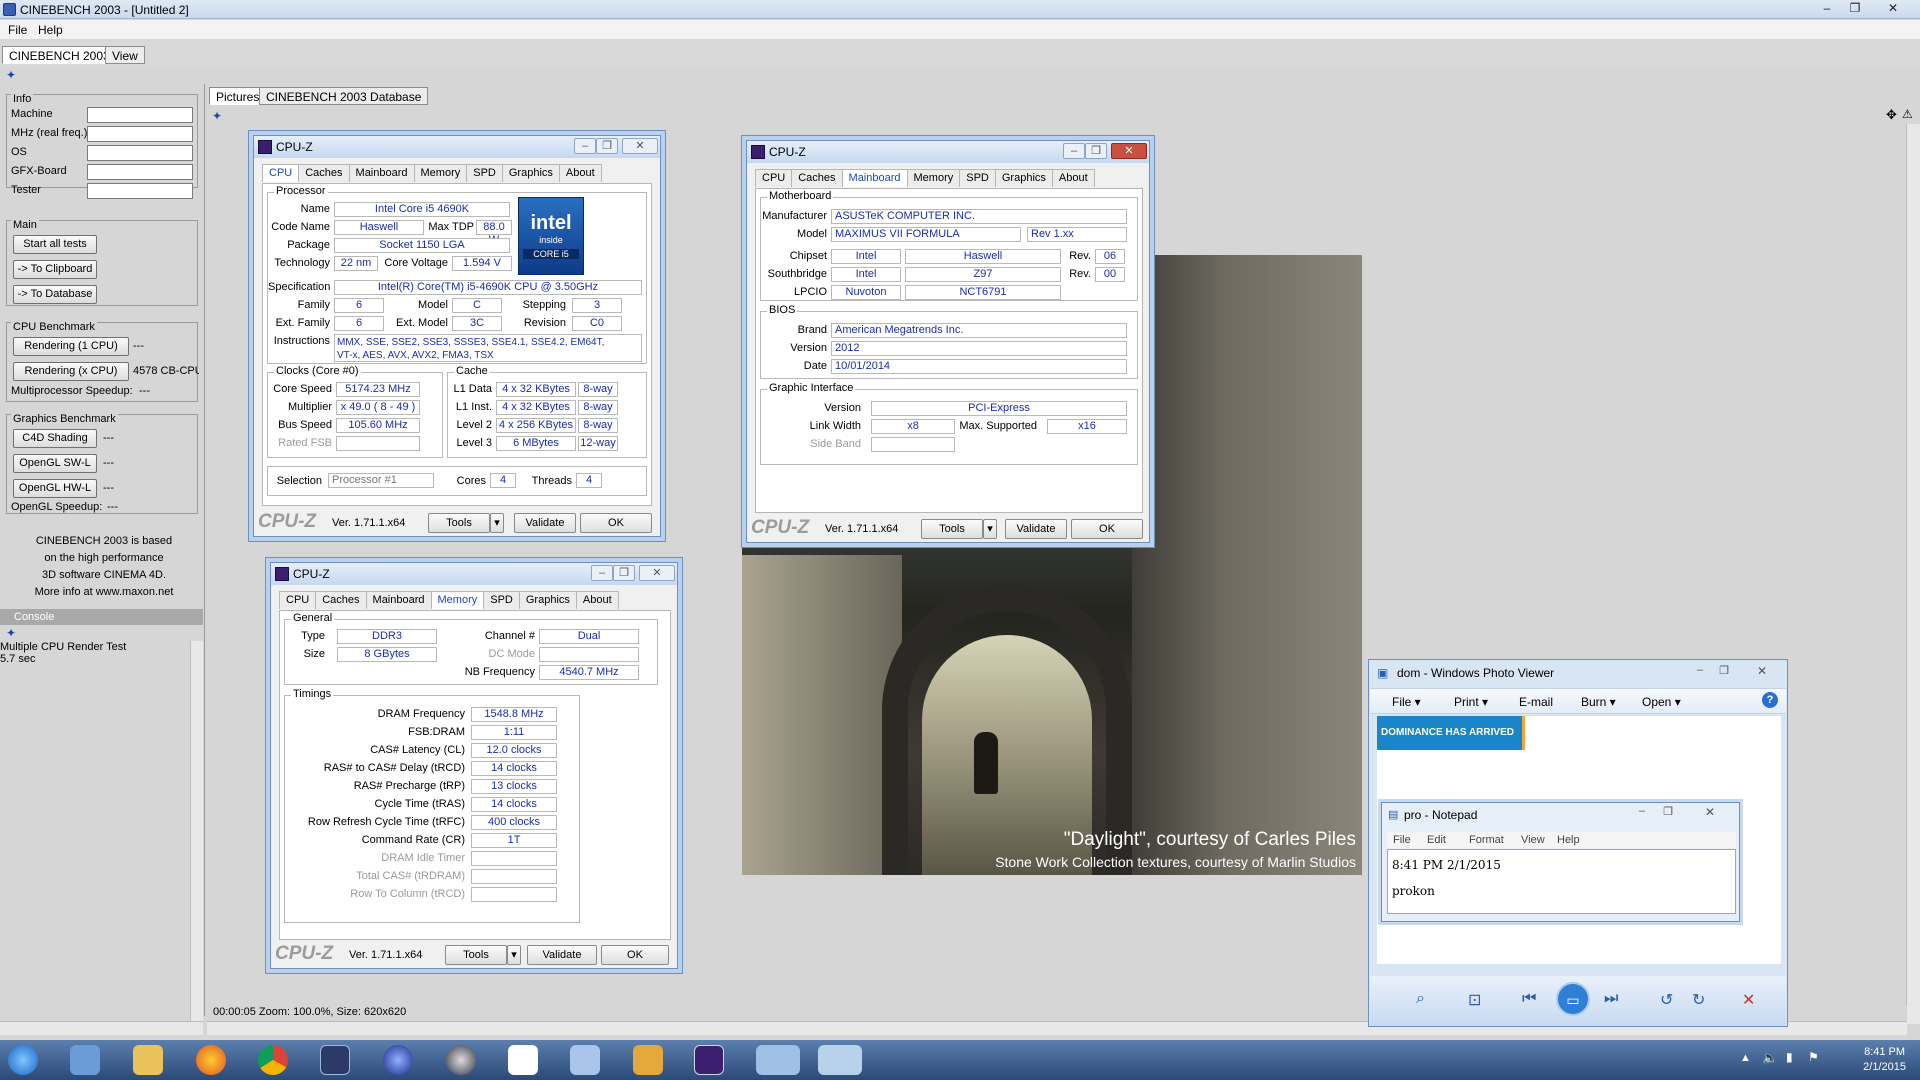 This screenshot has width=1920, height=1080. What do you see at coordinates (1561, 881) in the screenshot?
I see `notepad-text-area: 8:41 PM 2/1/2015 prokon` at bounding box center [1561, 881].